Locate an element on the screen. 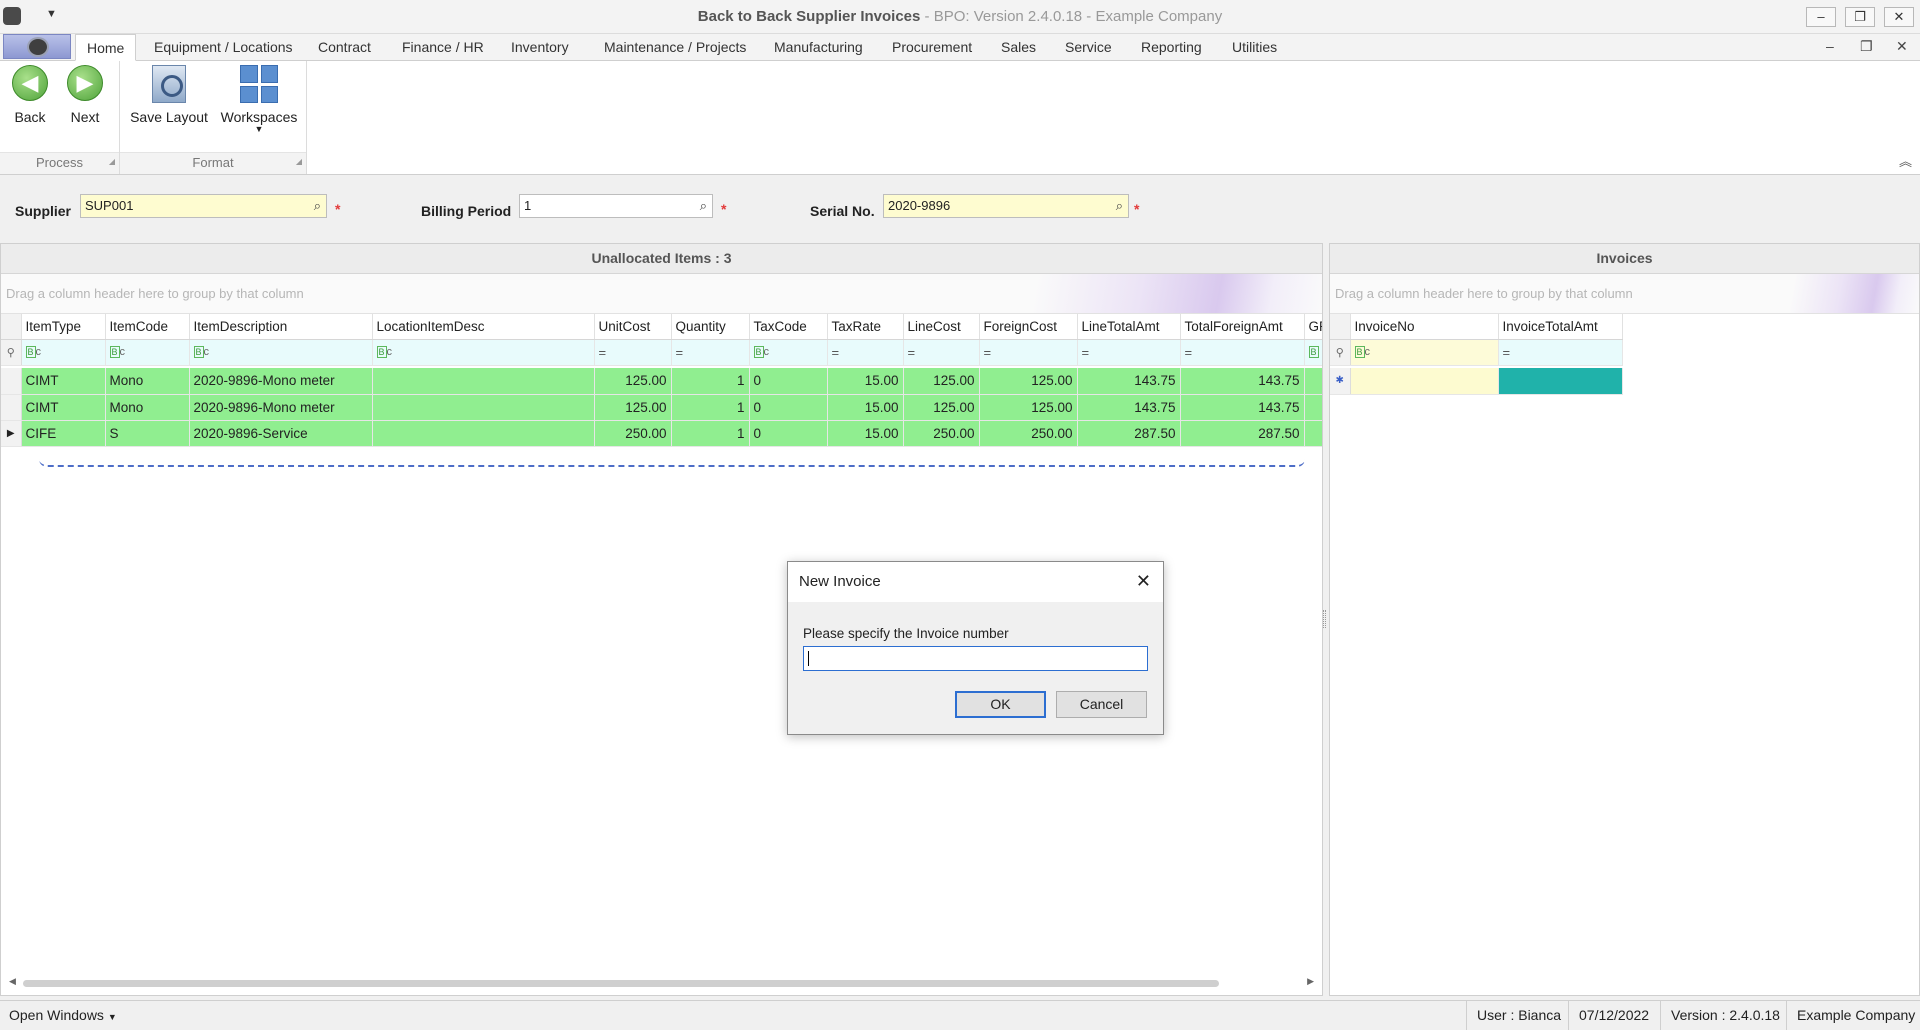 This screenshot has height=1030, width=1920. new-item-row: ✱ is located at coordinates (1476, 381).